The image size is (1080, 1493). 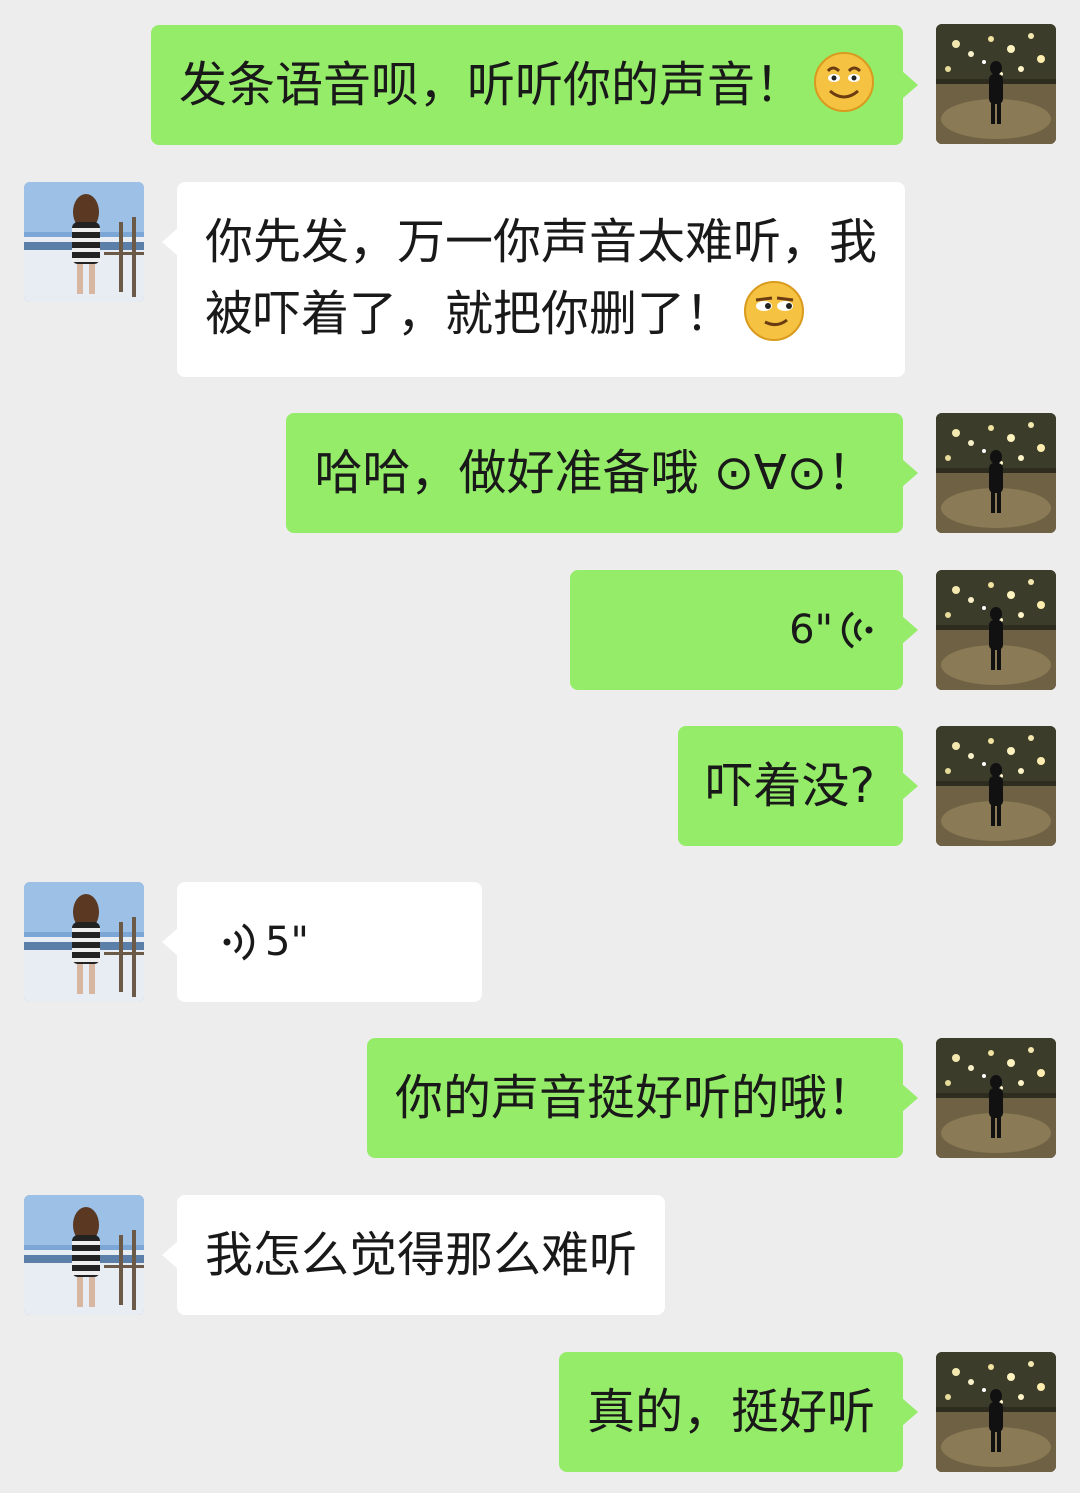 What do you see at coordinates (774, 311) in the screenshot?
I see `smirking-face-emoji-icon` at bounding box center [774, 311].